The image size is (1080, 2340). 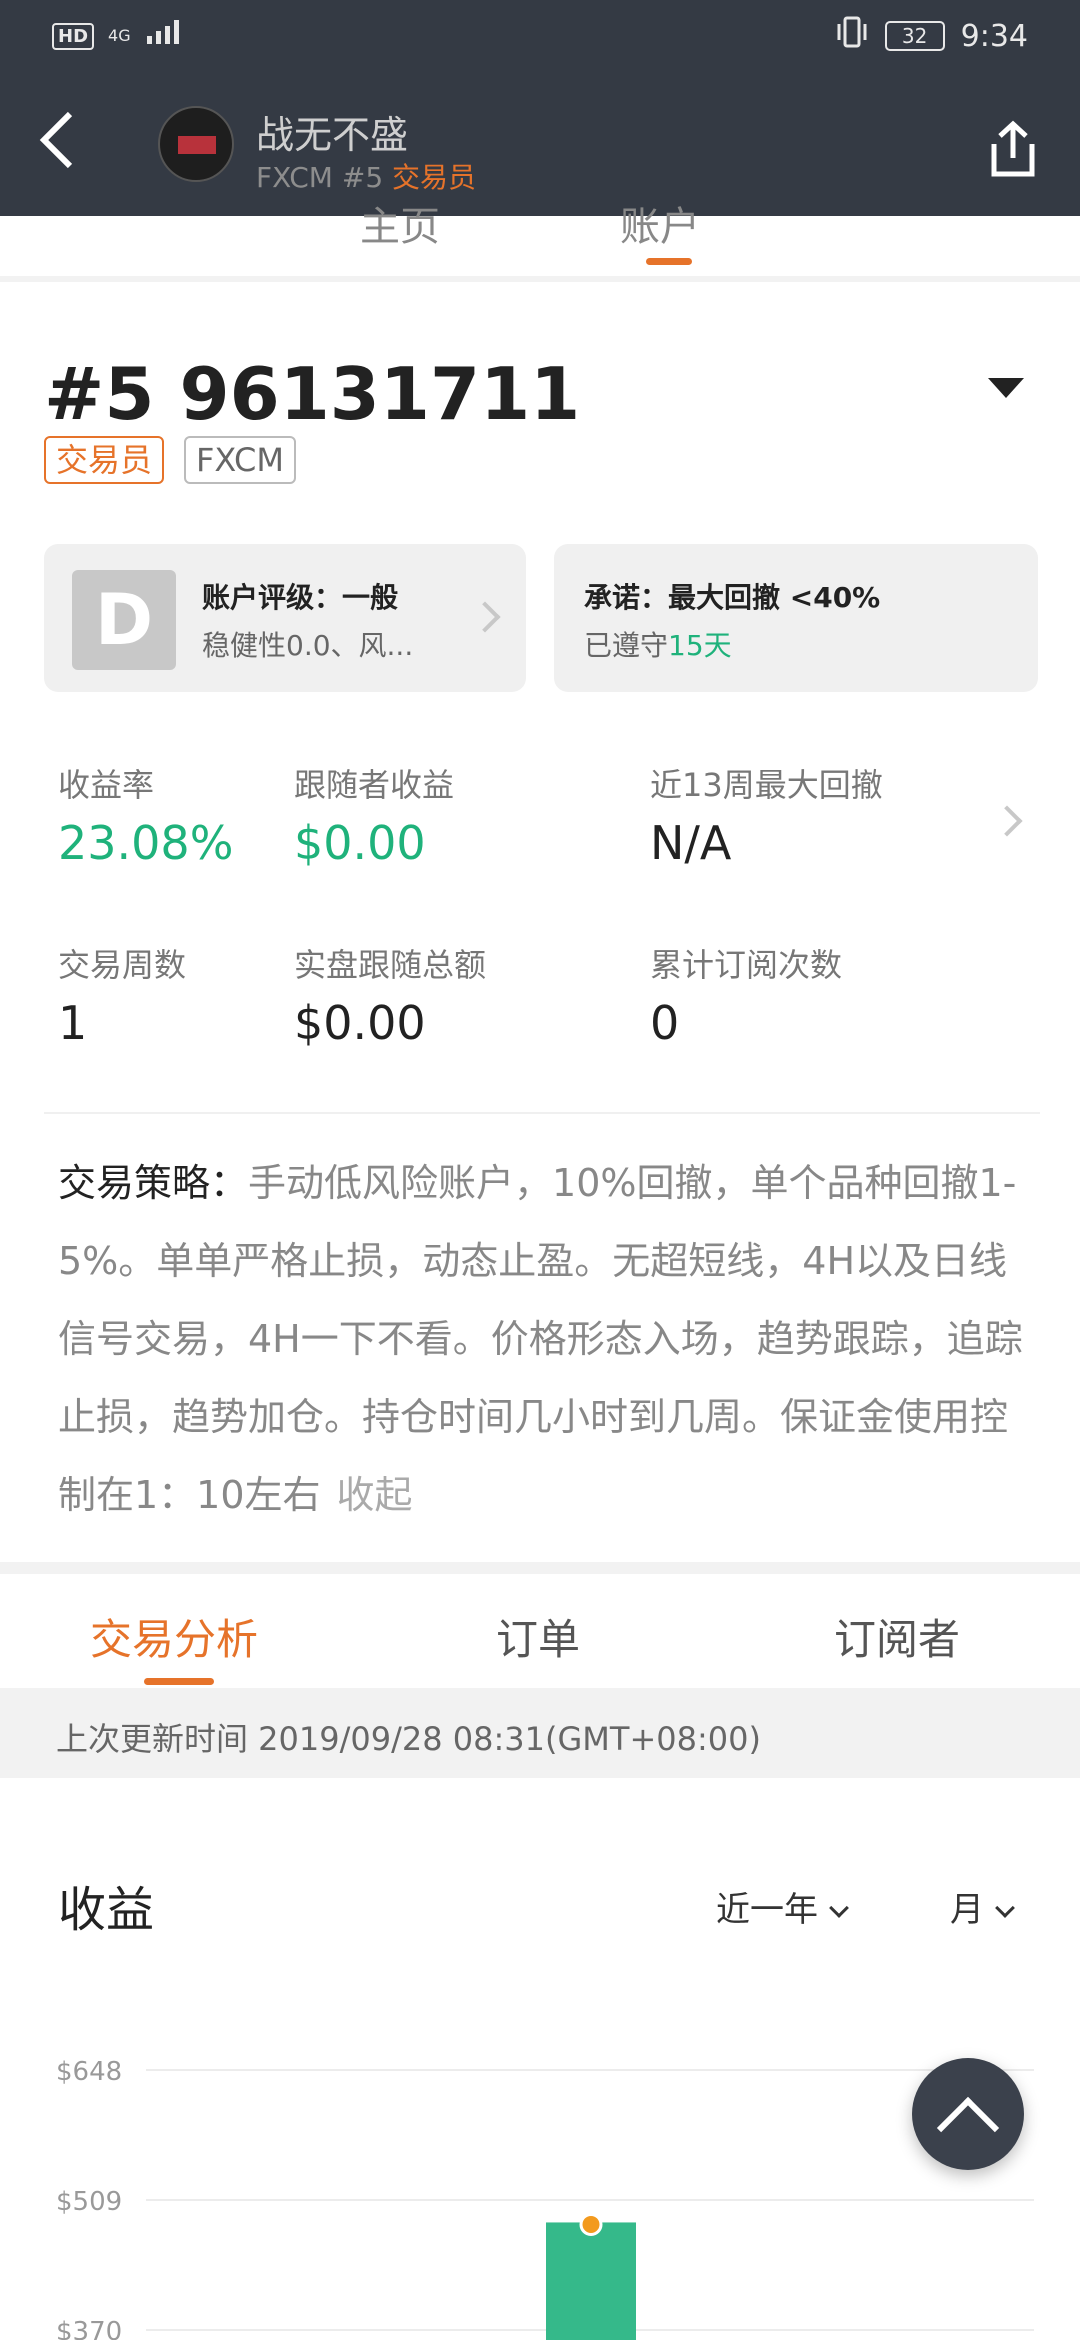 I want to click on period-select-label: 月, so click(x=967, y=1910).